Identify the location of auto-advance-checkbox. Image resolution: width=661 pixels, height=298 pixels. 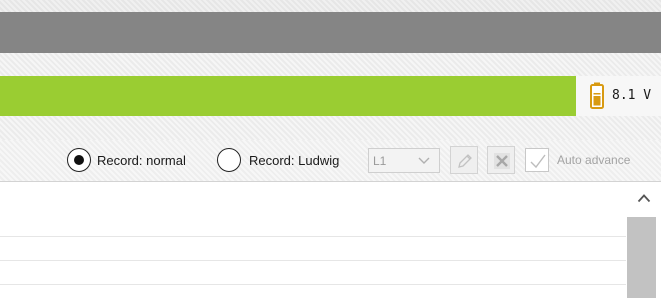
(537, 160).